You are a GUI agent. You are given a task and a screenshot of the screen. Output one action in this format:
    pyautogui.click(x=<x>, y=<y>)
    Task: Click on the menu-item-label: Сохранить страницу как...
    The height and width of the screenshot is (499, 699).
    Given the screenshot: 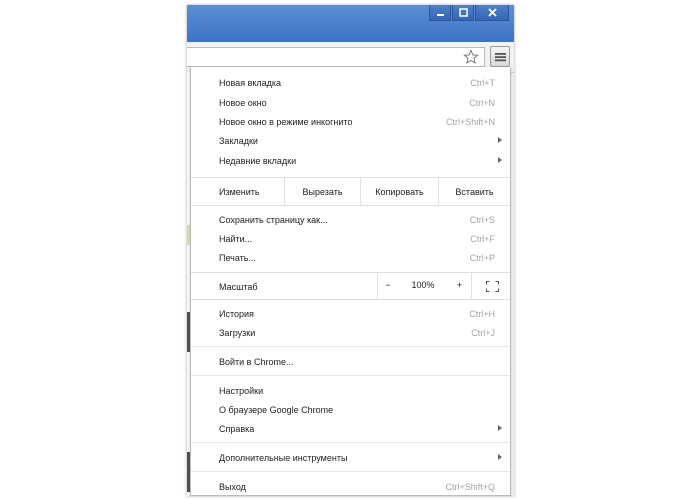 What is the action you would take?
    pyautogui.click(x=273, y=219)
    